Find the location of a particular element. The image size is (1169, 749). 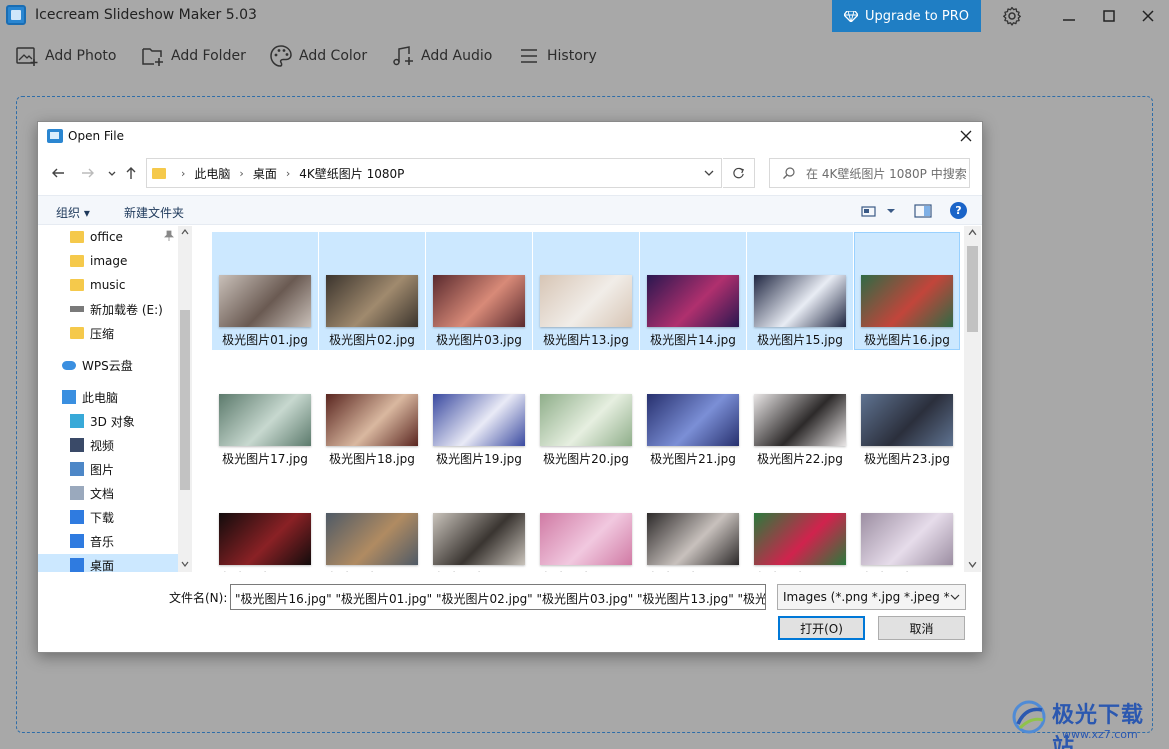

add-folder-button: Add Folder is located at coordinates (193, 56).